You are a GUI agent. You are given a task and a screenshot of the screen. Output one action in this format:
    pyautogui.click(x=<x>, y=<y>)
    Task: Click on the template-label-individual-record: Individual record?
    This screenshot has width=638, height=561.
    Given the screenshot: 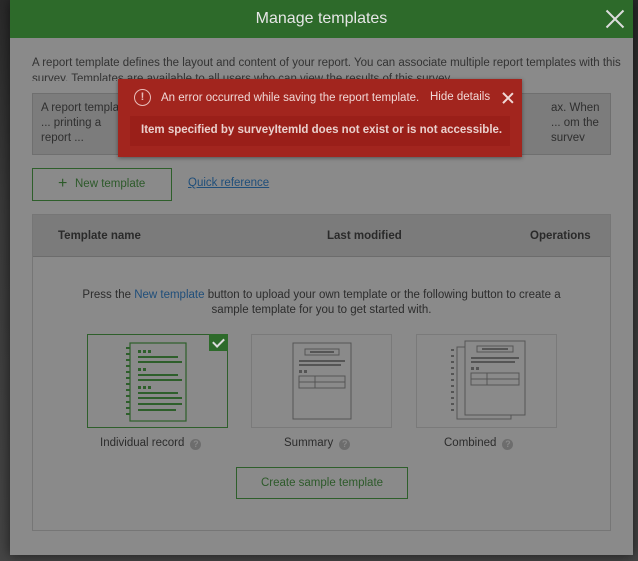 What is the action you would take?
    pyautogui.click(x=151, y=443)
    